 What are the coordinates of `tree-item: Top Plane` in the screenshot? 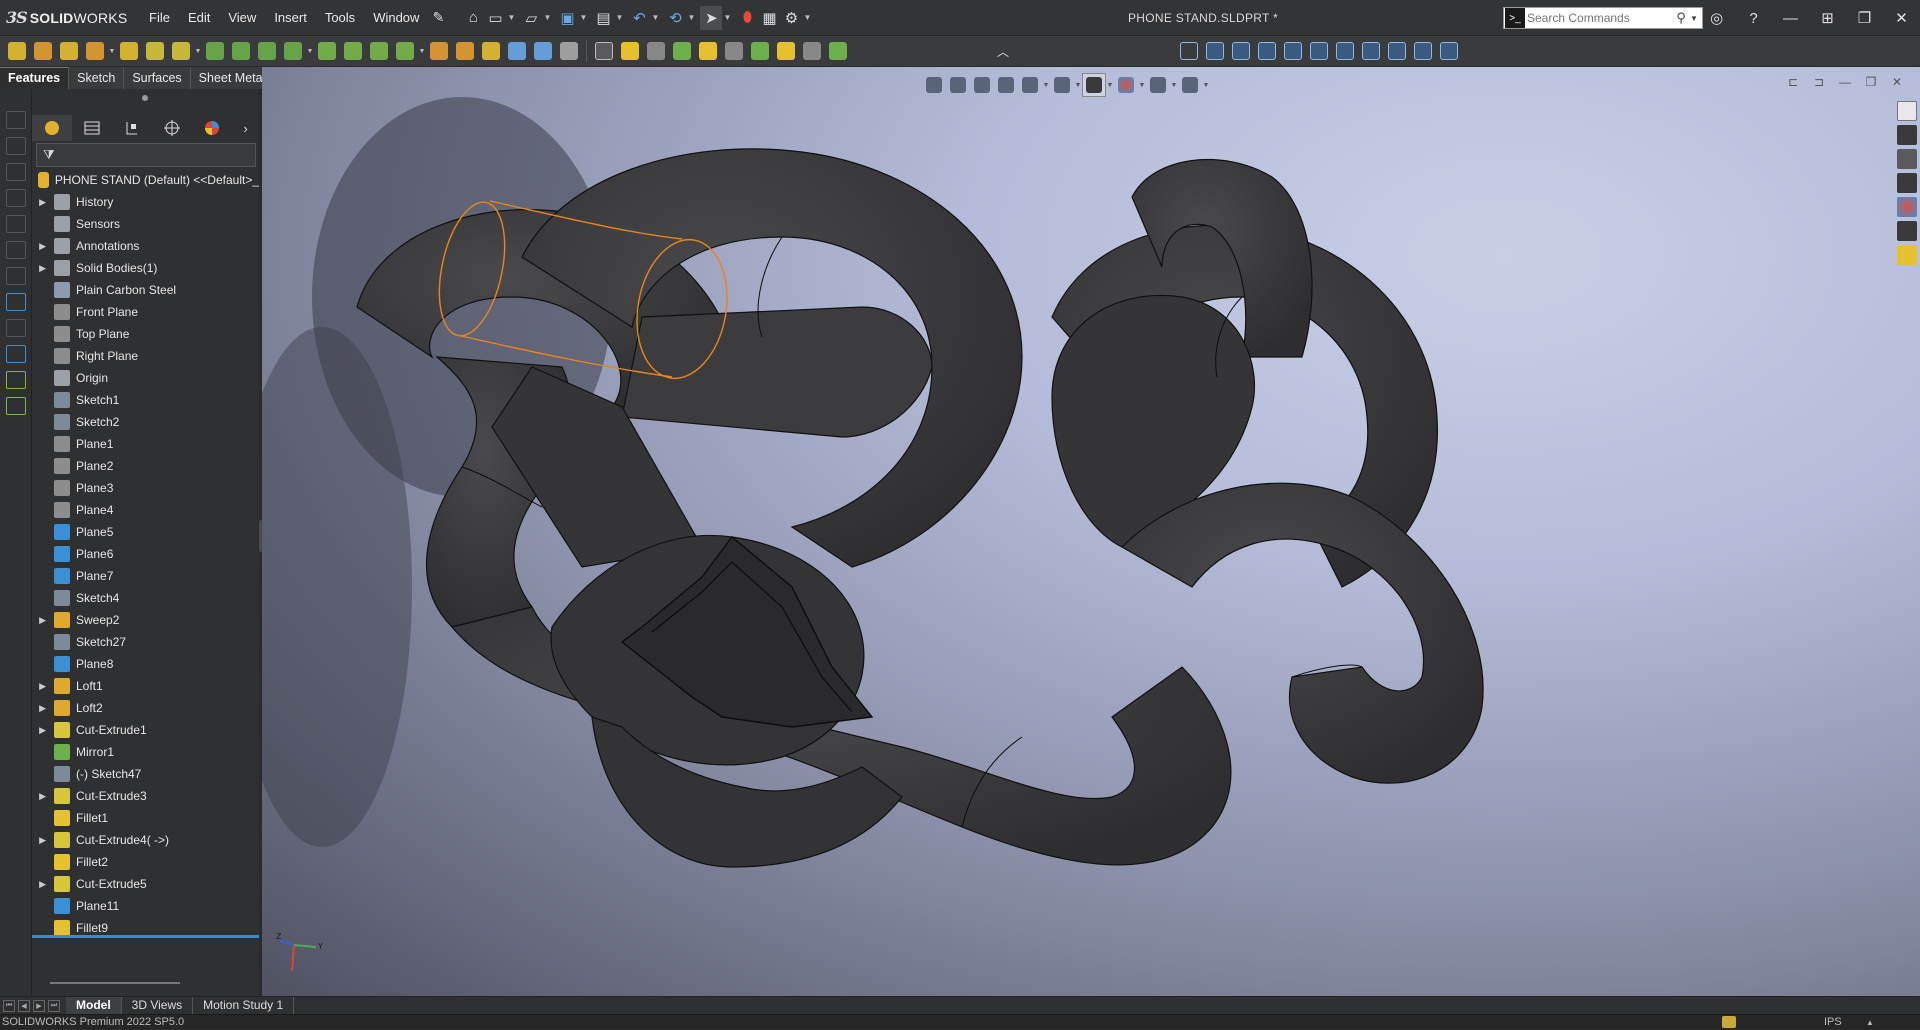 It's located at (145, 334).